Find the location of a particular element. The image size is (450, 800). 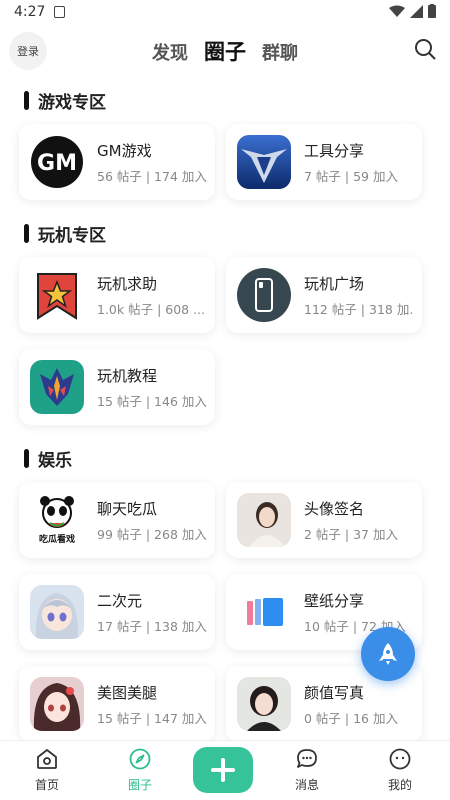

smiley-icon is located at coordinates (400, 759).